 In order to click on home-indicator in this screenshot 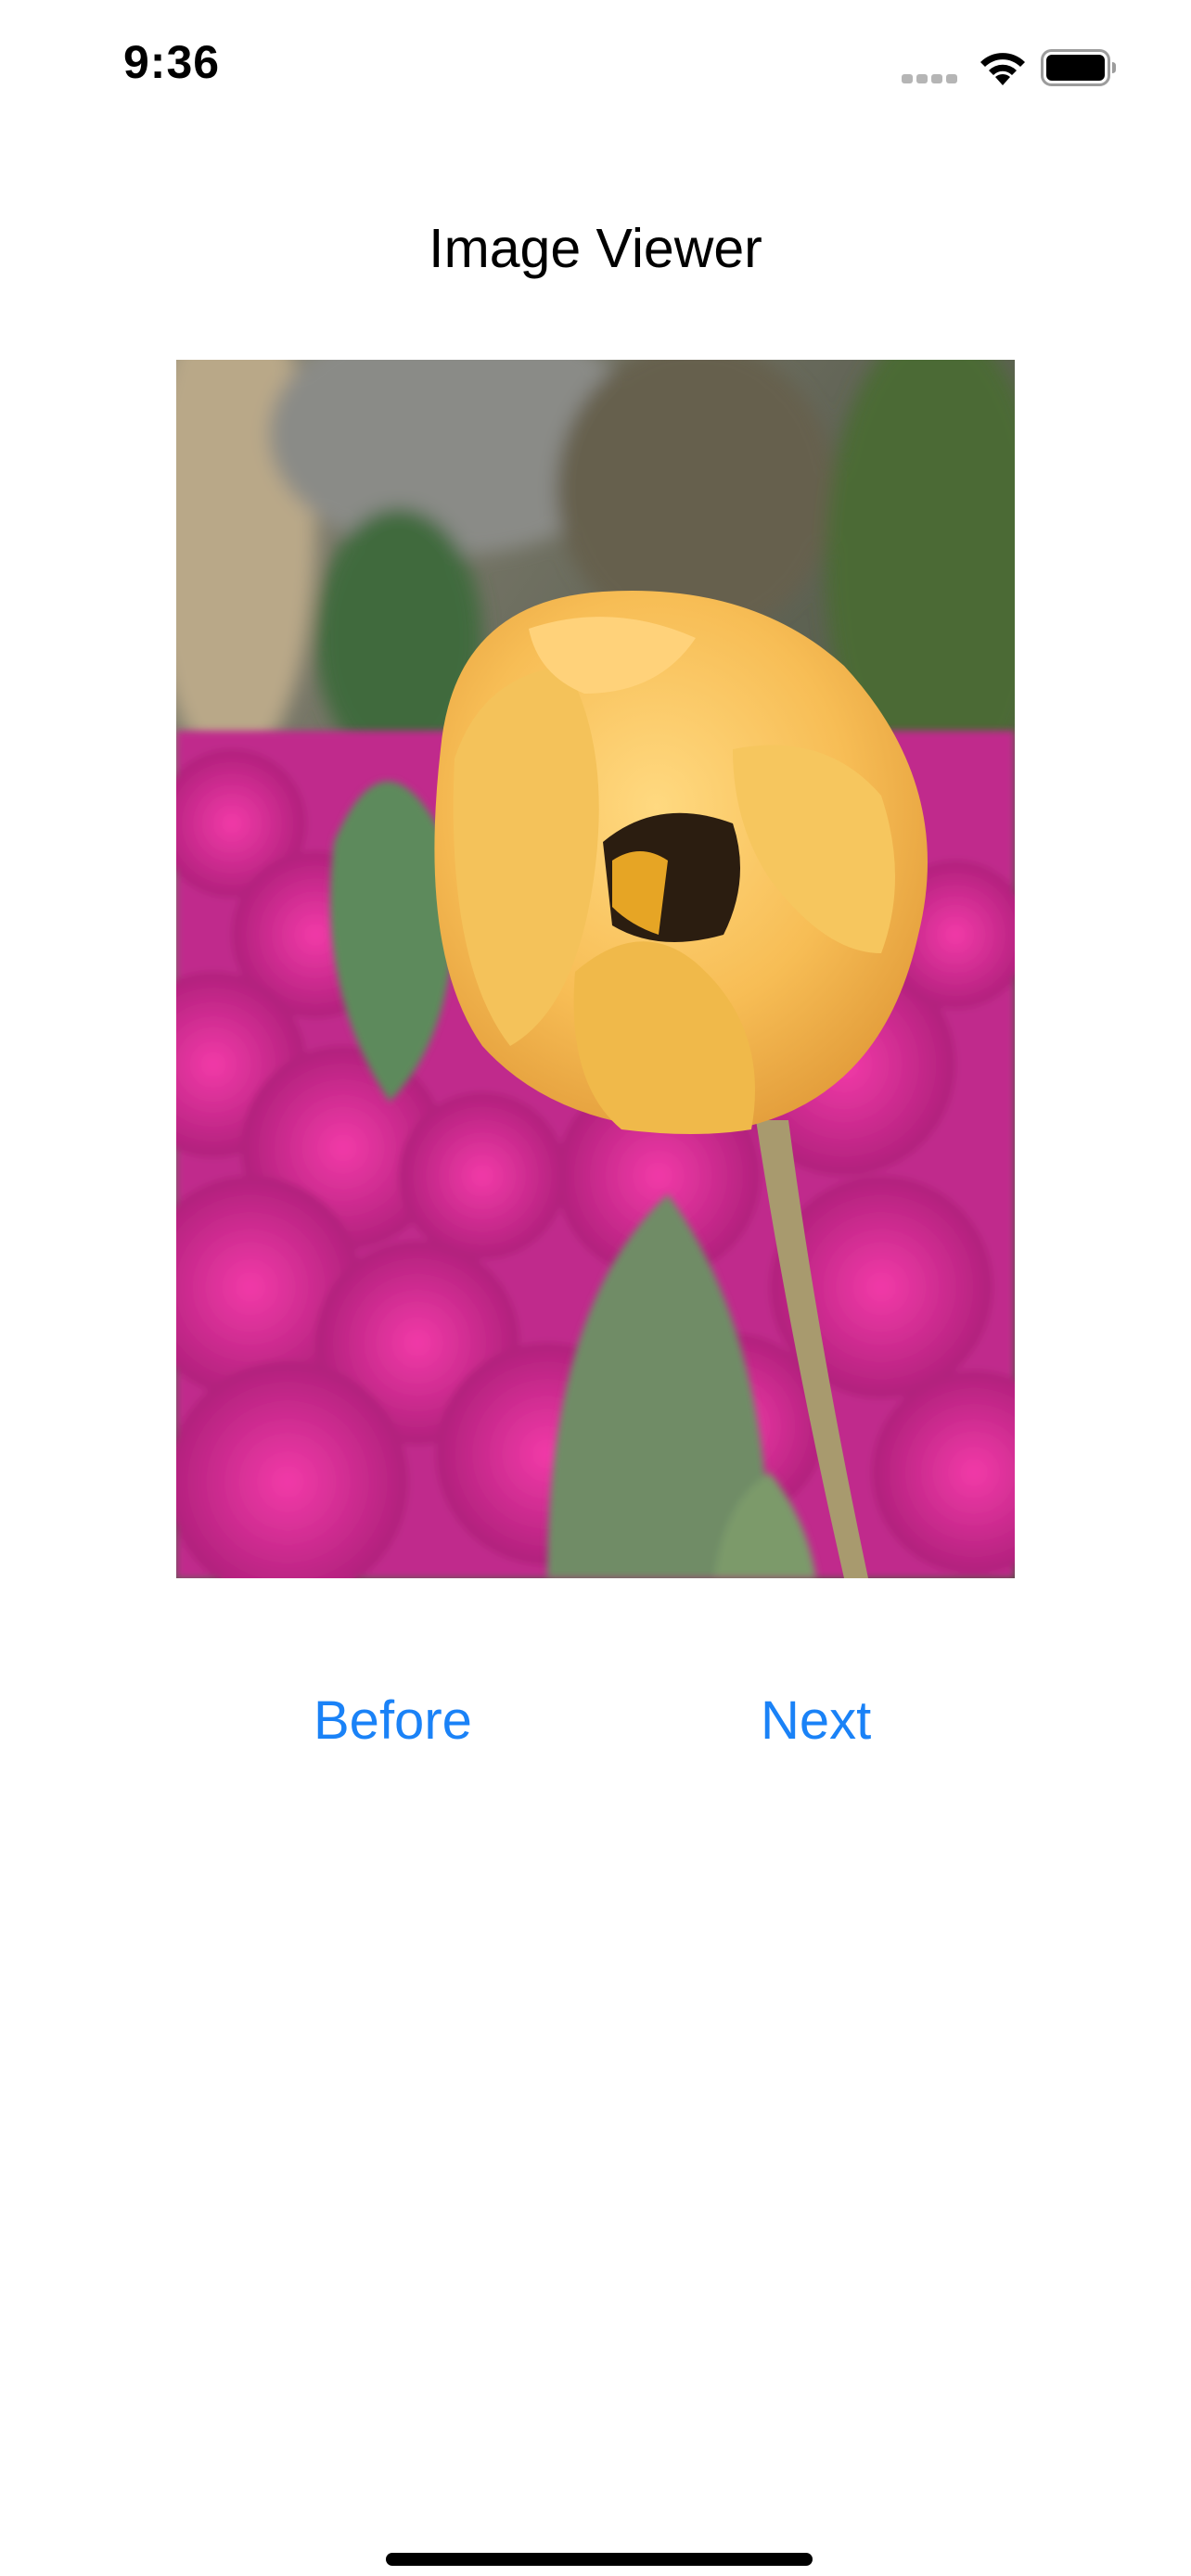, I will do `click(599, 2559)`.